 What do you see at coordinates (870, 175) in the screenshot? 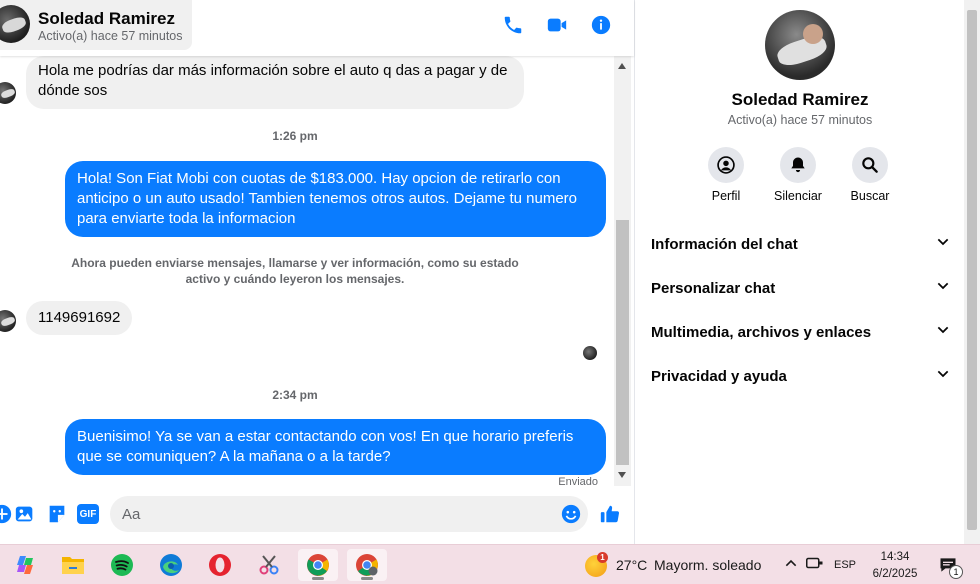
I see `search-button: Buscar` at bounding box center [870, 175].